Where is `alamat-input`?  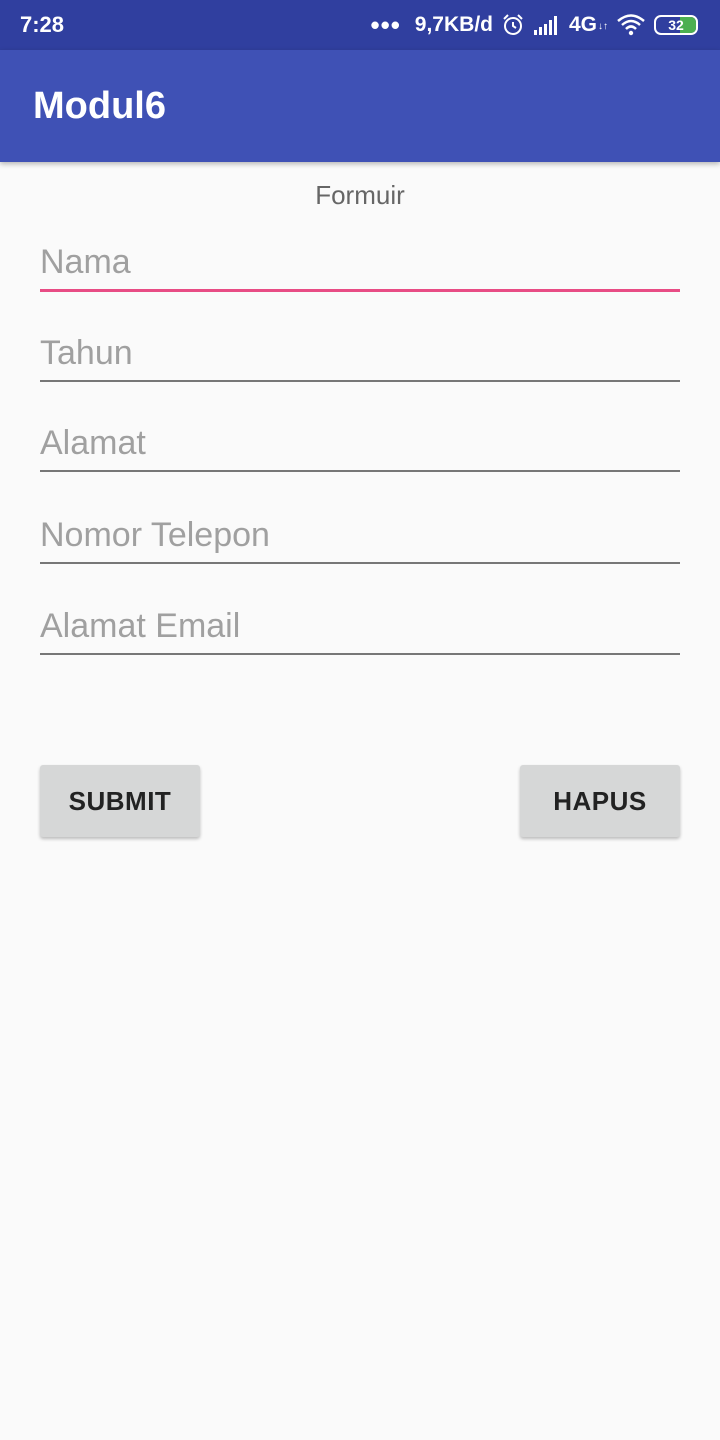
alamat-input is located at coordinates (360, 443).